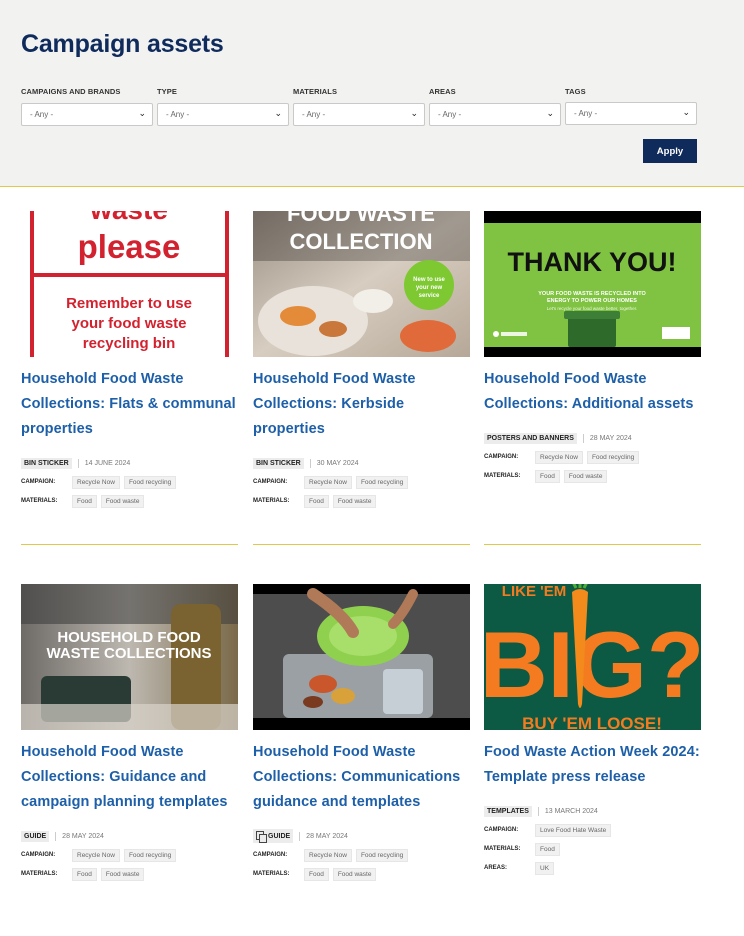 The height and width of the screenshot is (936, 744). What do you see at coordinates (429, 296) in the screenshot?
I see `svg-text: service` at bounding box center [429, 296].